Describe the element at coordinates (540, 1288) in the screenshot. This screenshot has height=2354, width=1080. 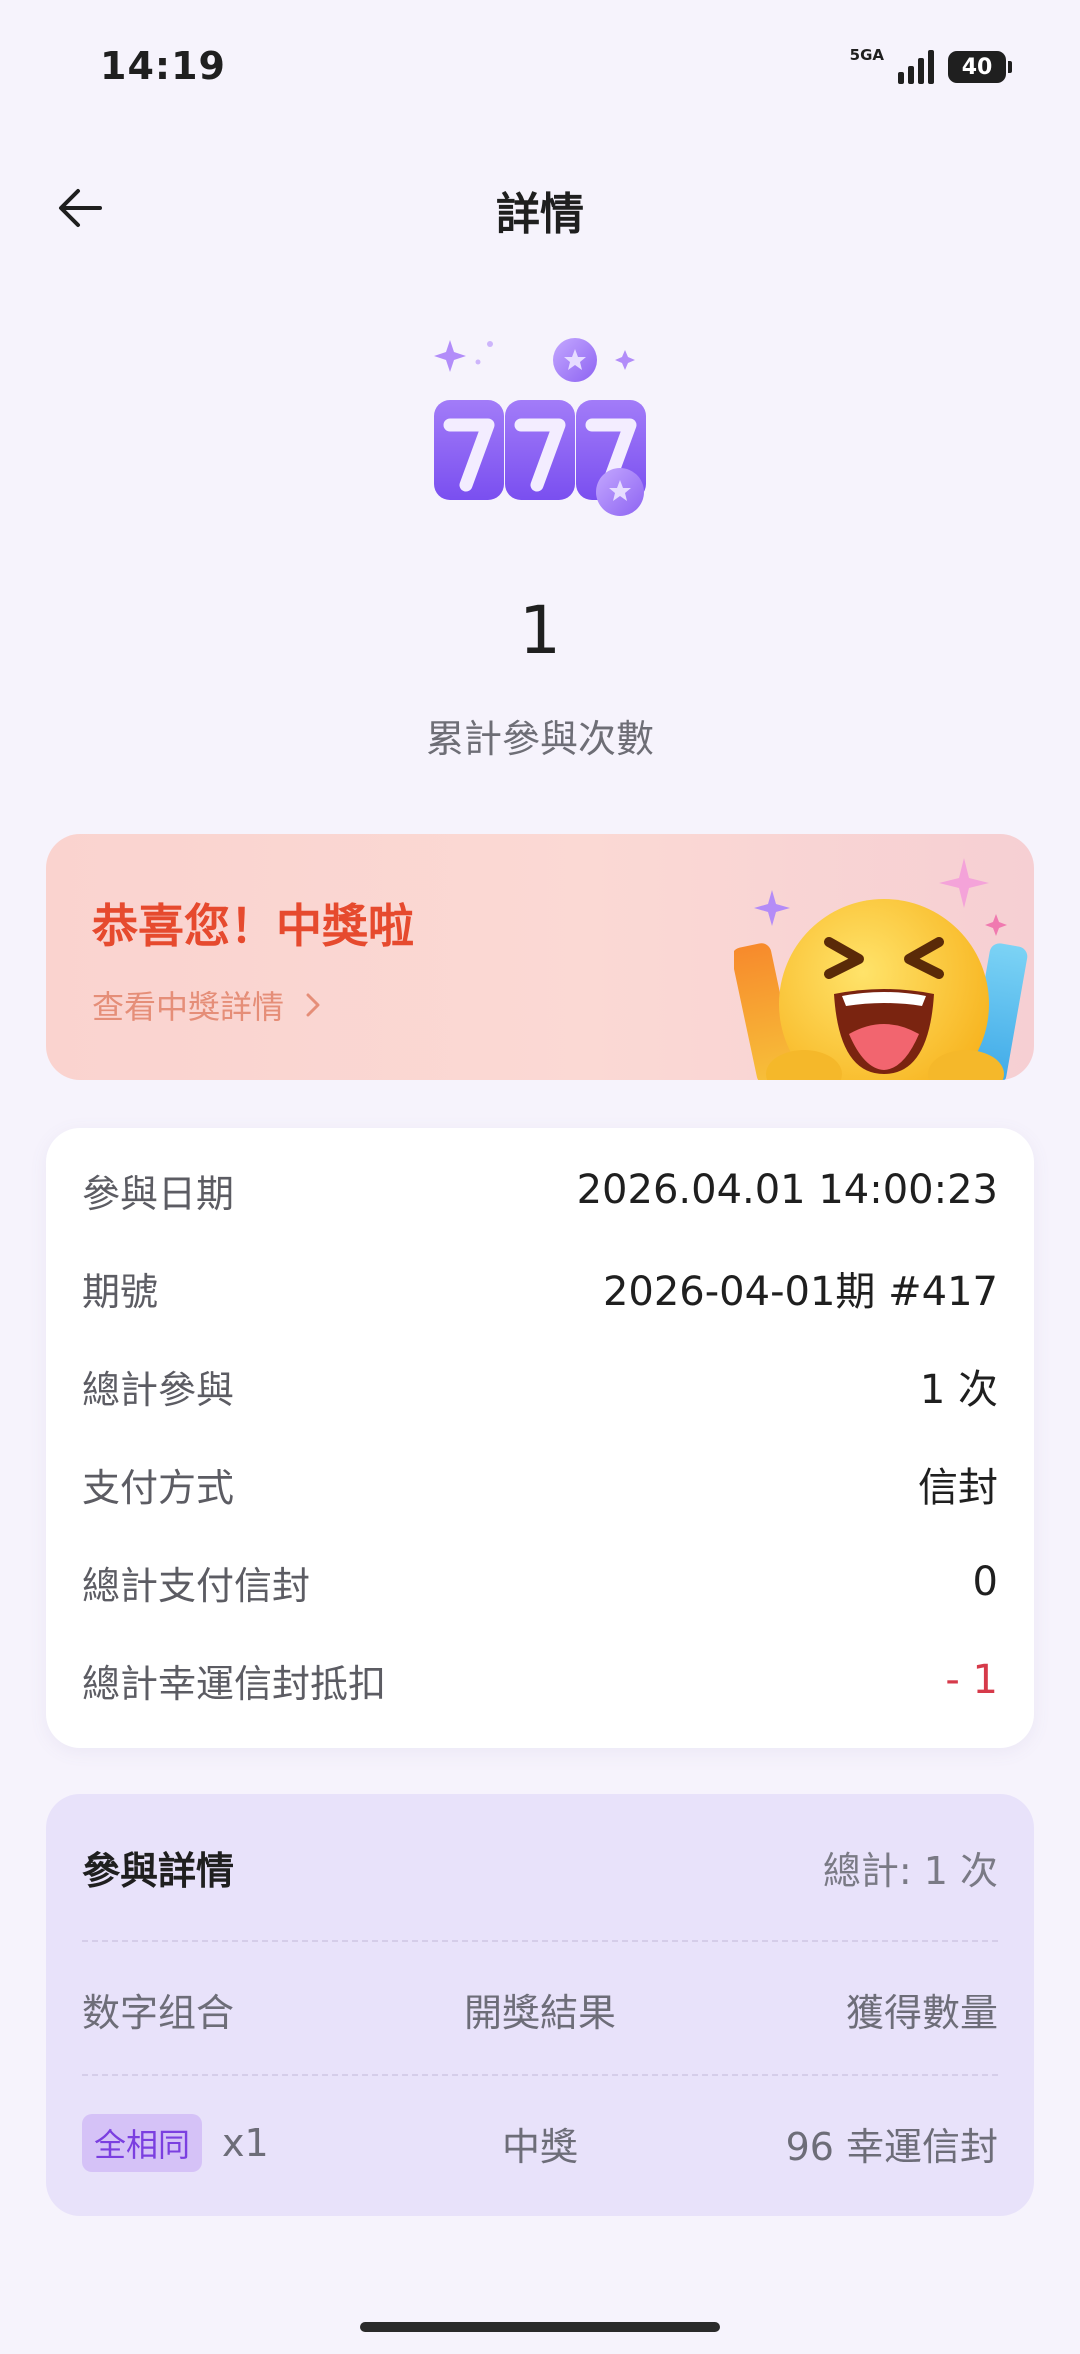
I see `info-row-period: 期號 2026-04-01期 #417` at that location.